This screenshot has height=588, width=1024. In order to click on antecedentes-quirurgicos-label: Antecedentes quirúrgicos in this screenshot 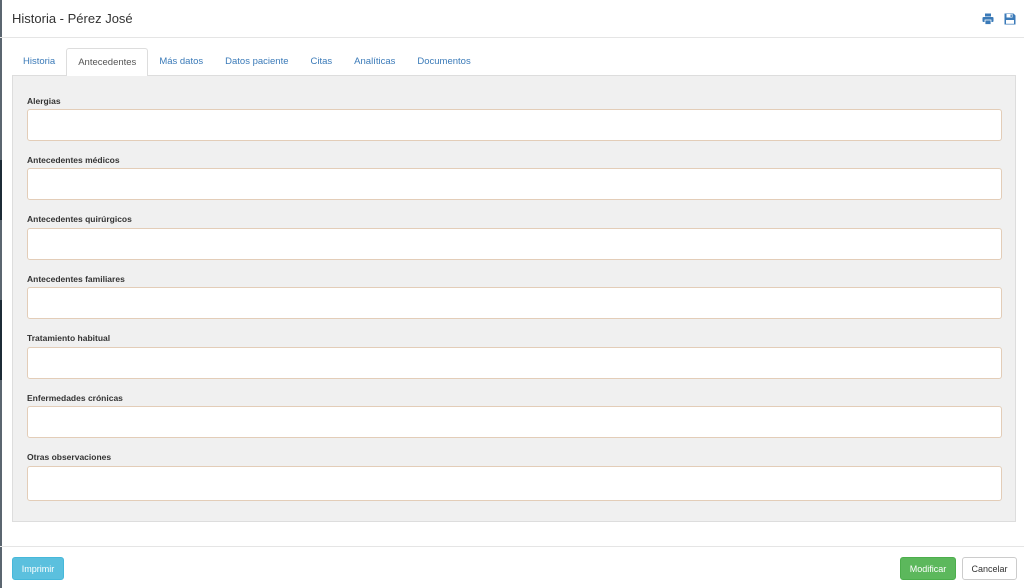, I will do `click(79, 219)`.